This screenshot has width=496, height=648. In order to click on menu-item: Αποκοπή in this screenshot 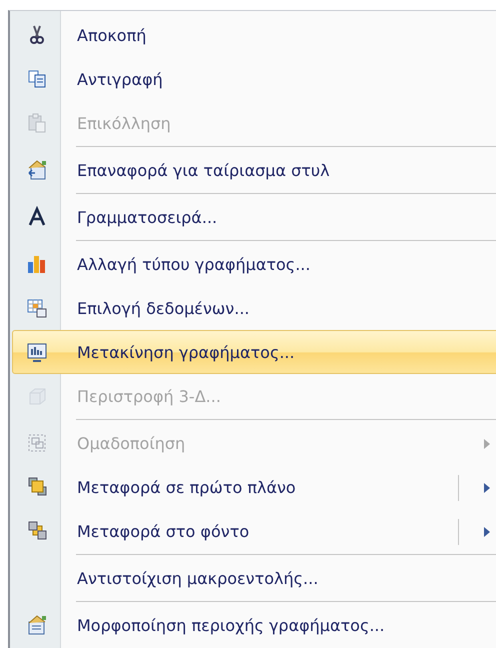, I will do `click(254, 35)`.